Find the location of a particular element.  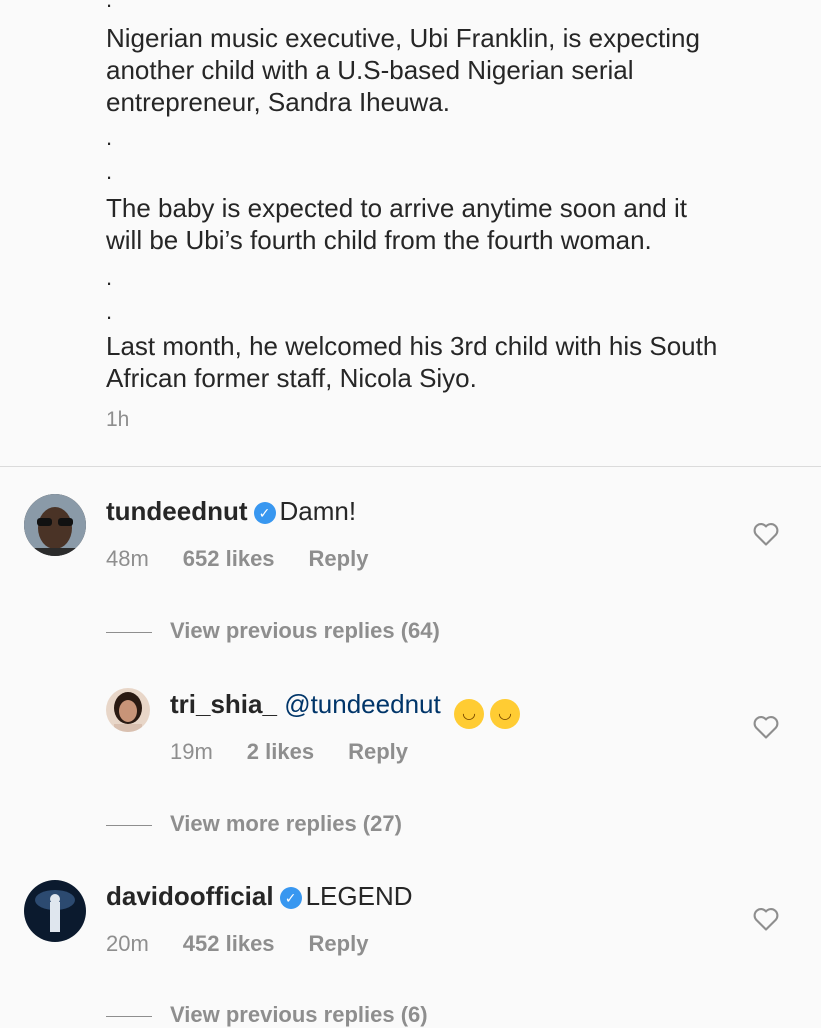

likes-count: 452 likes is located at coordinates (229, 943).